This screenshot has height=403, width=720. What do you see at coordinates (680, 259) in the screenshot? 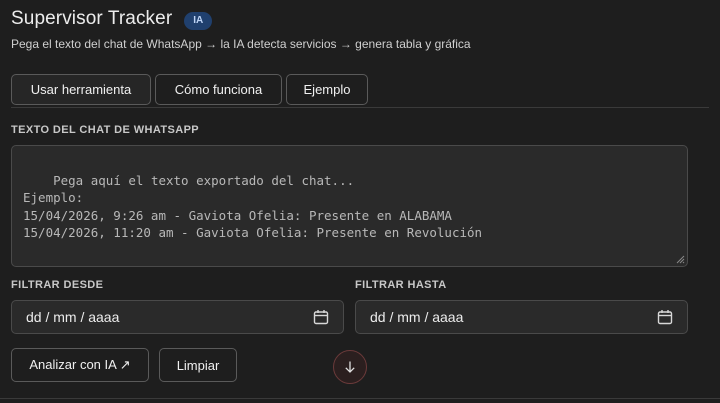
I see `resize-handle-icon` at bounding box center [680, 259].